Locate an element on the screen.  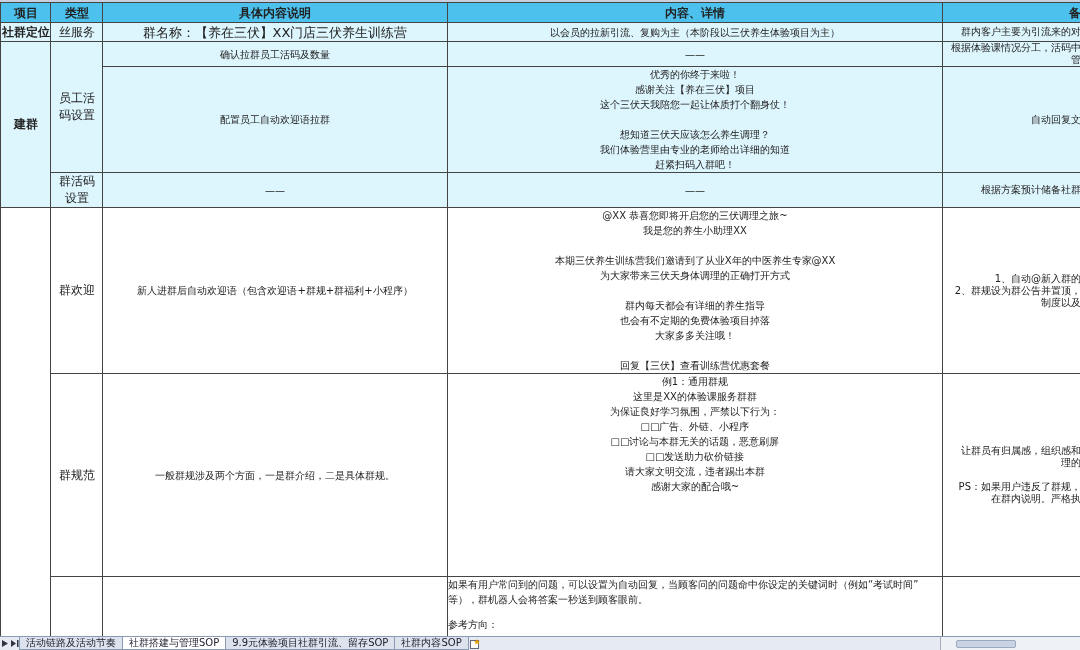
column-header: 类型 is located at coordinates (76, 13).